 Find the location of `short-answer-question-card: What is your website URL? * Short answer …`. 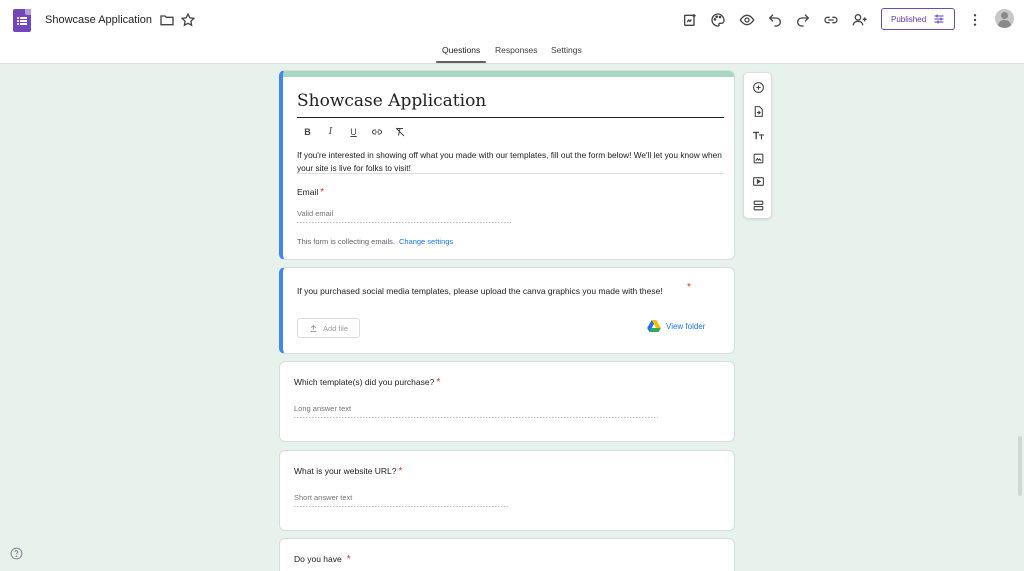

short-answer-question-card: What is your website URL? * Short answer … is located at coordinates (507, 490).